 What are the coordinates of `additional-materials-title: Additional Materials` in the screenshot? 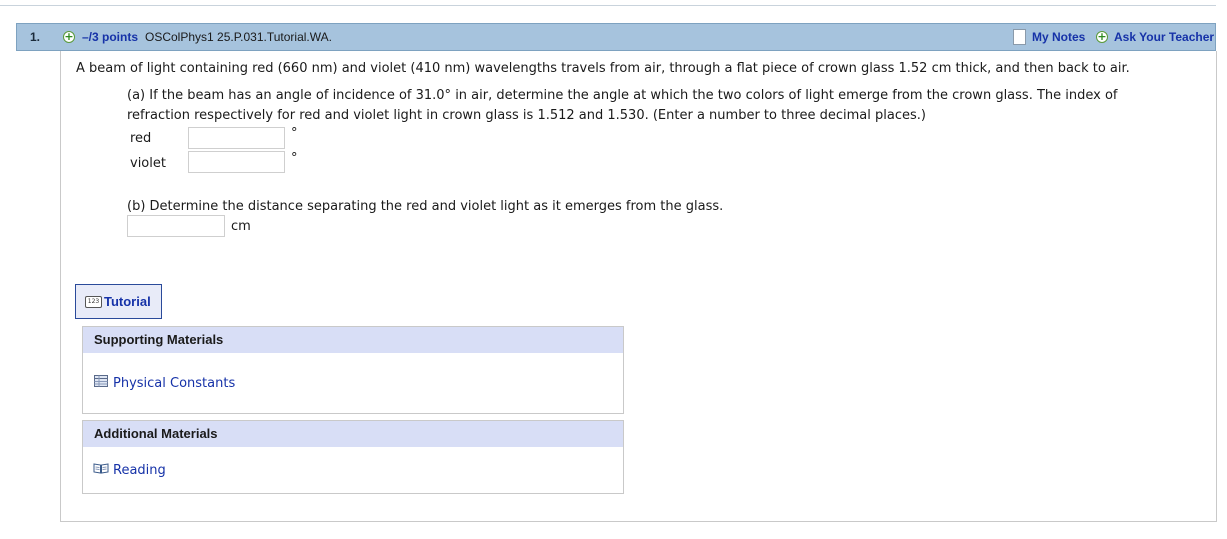 It's located at (353, 434).